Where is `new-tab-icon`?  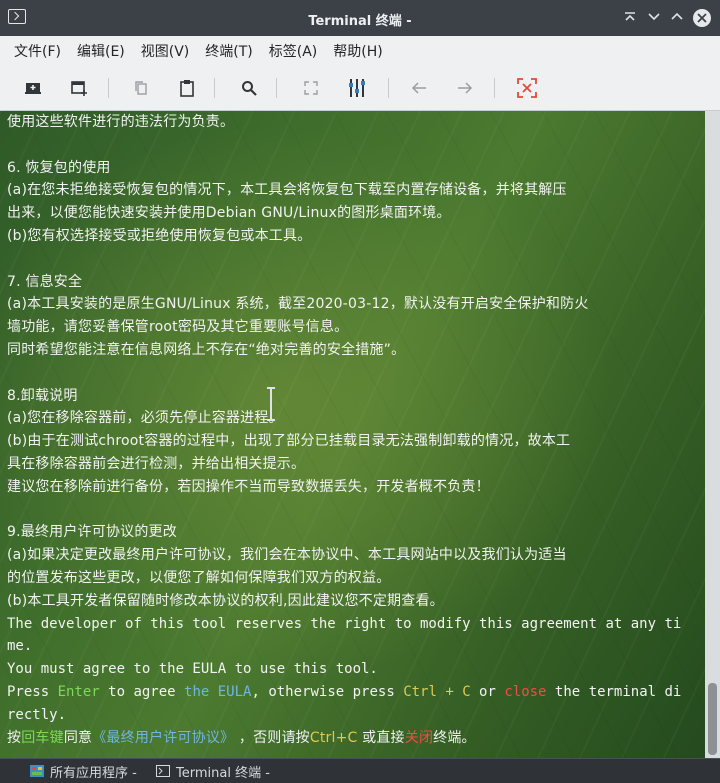 new-tab-icon is located at coordinates (33, 88).